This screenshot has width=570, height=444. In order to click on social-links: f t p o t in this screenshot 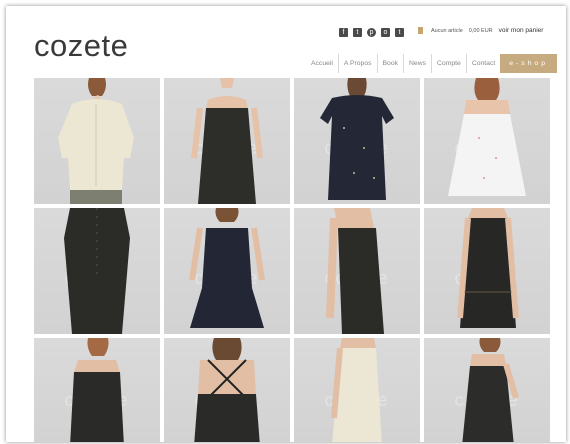, I will do `click(371, 32)`.